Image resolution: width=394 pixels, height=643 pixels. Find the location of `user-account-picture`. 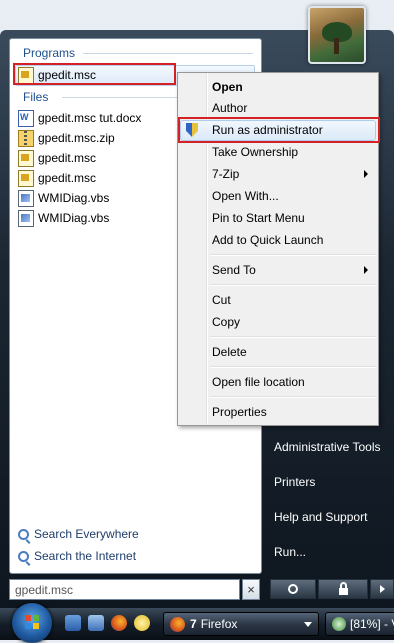

user-account-picture is located at coordinates (337, 35).